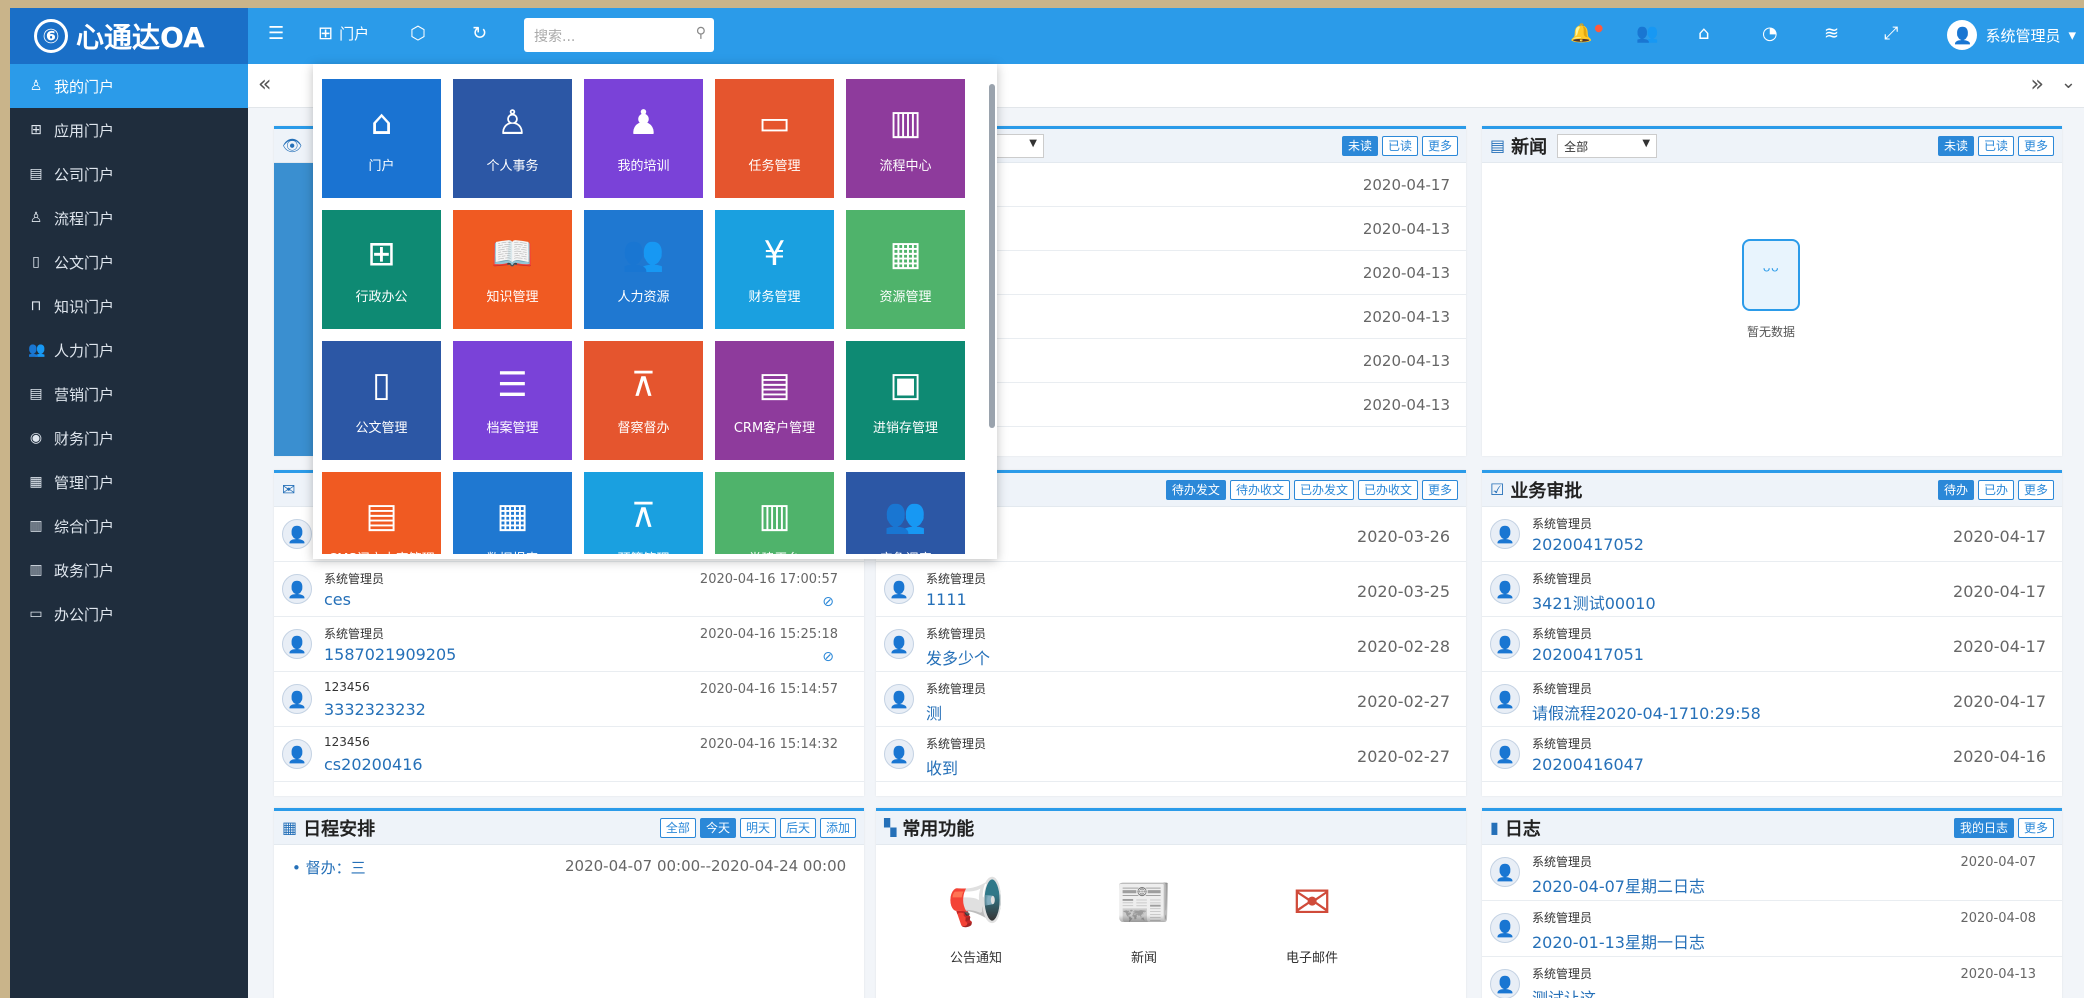 The image size is (2084, 998). What do you see at coordinates (1955, 490) in the screenshot?
I see `filter-button: 待办` at bounding box center [1955, 490].